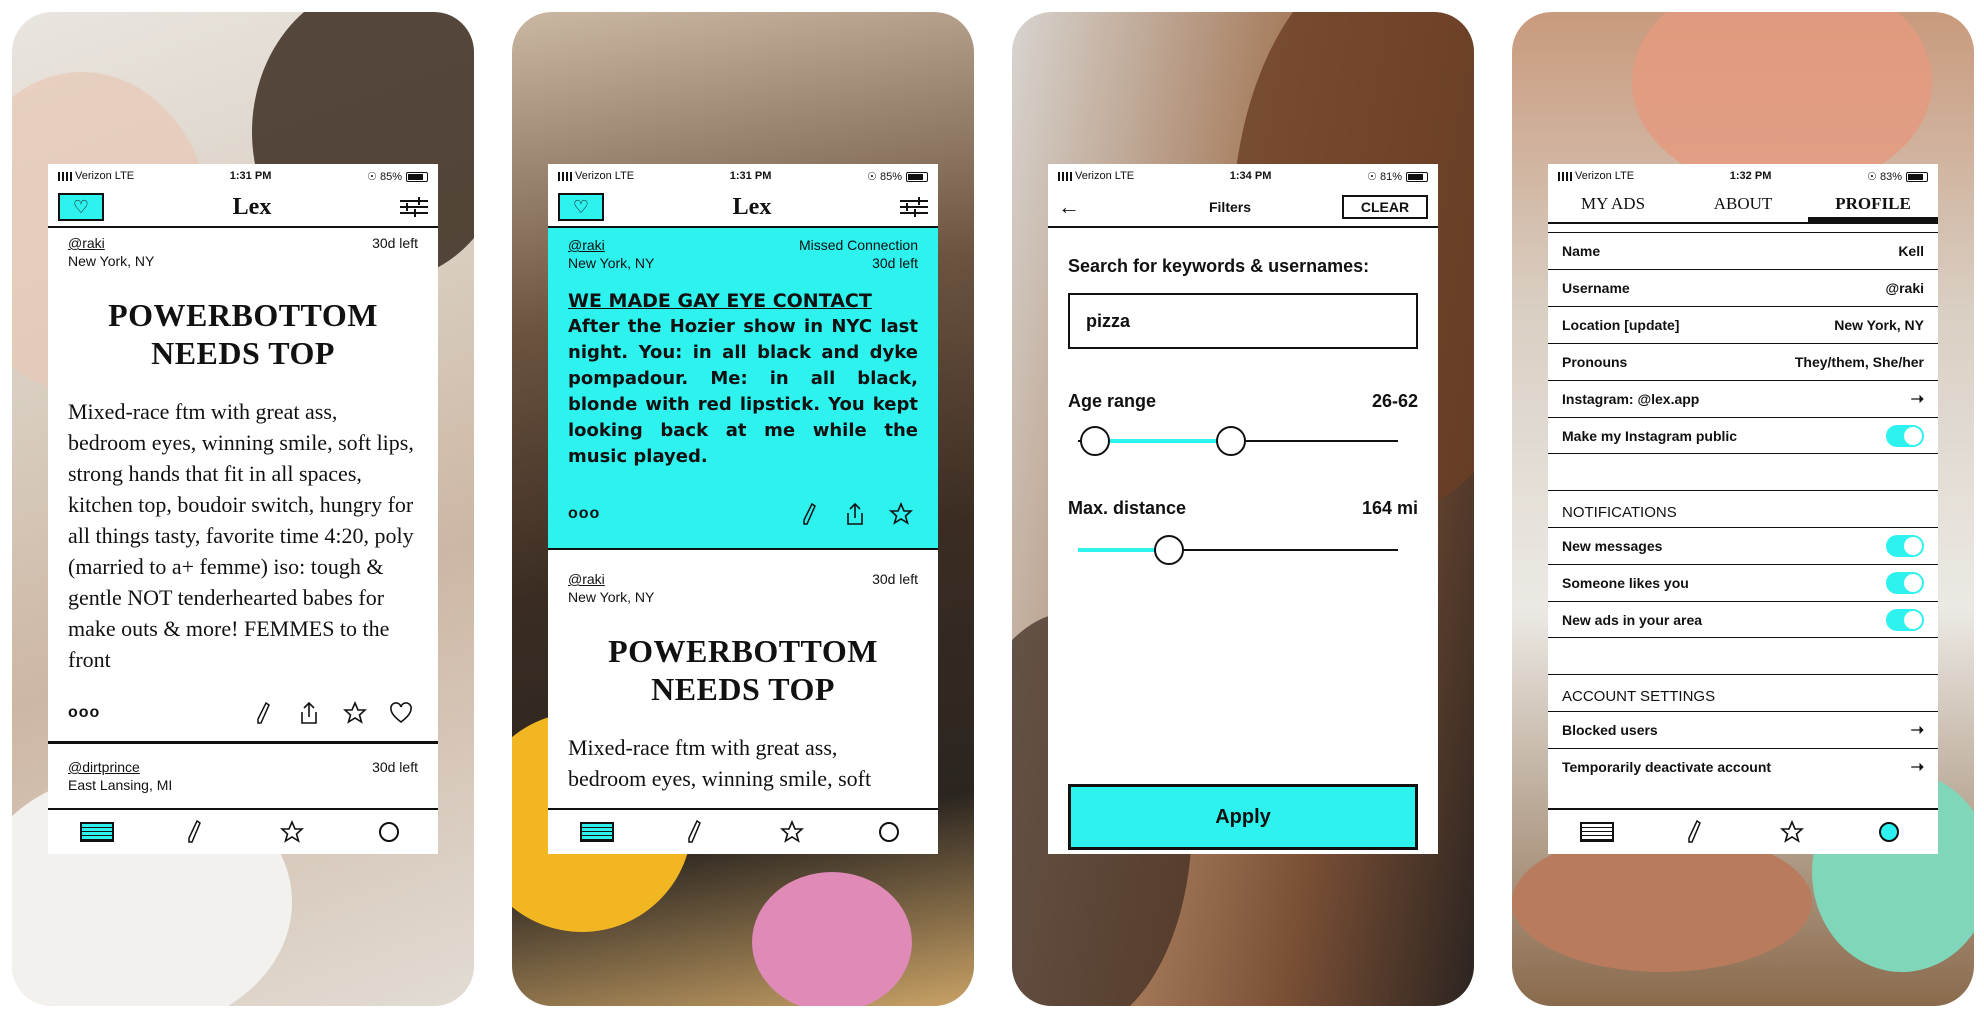  I want to click on post-title: WE MADE GAY EYE CONTACT, so click(720, 301).